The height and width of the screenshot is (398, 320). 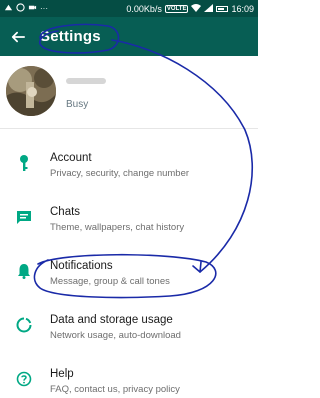 I want to click on help-icon, so click(x=24, y=379).